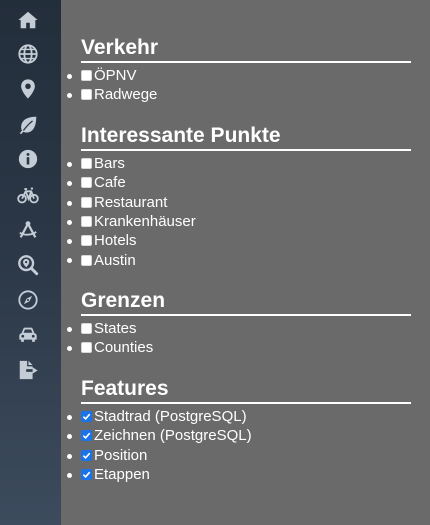  I want to click on search-location-icon, so click(28, 265).